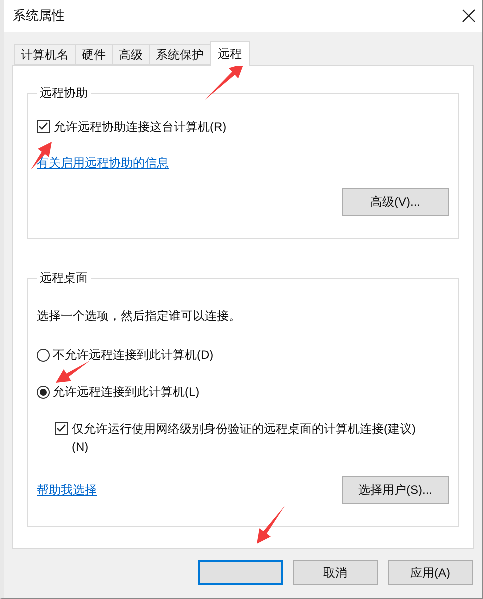 Image resolution: width=483 pixels, height=599 pixels. Describe the element at coordinates (64, 278) in the screenshot. I see `group-title: 远程桌面` at that location.